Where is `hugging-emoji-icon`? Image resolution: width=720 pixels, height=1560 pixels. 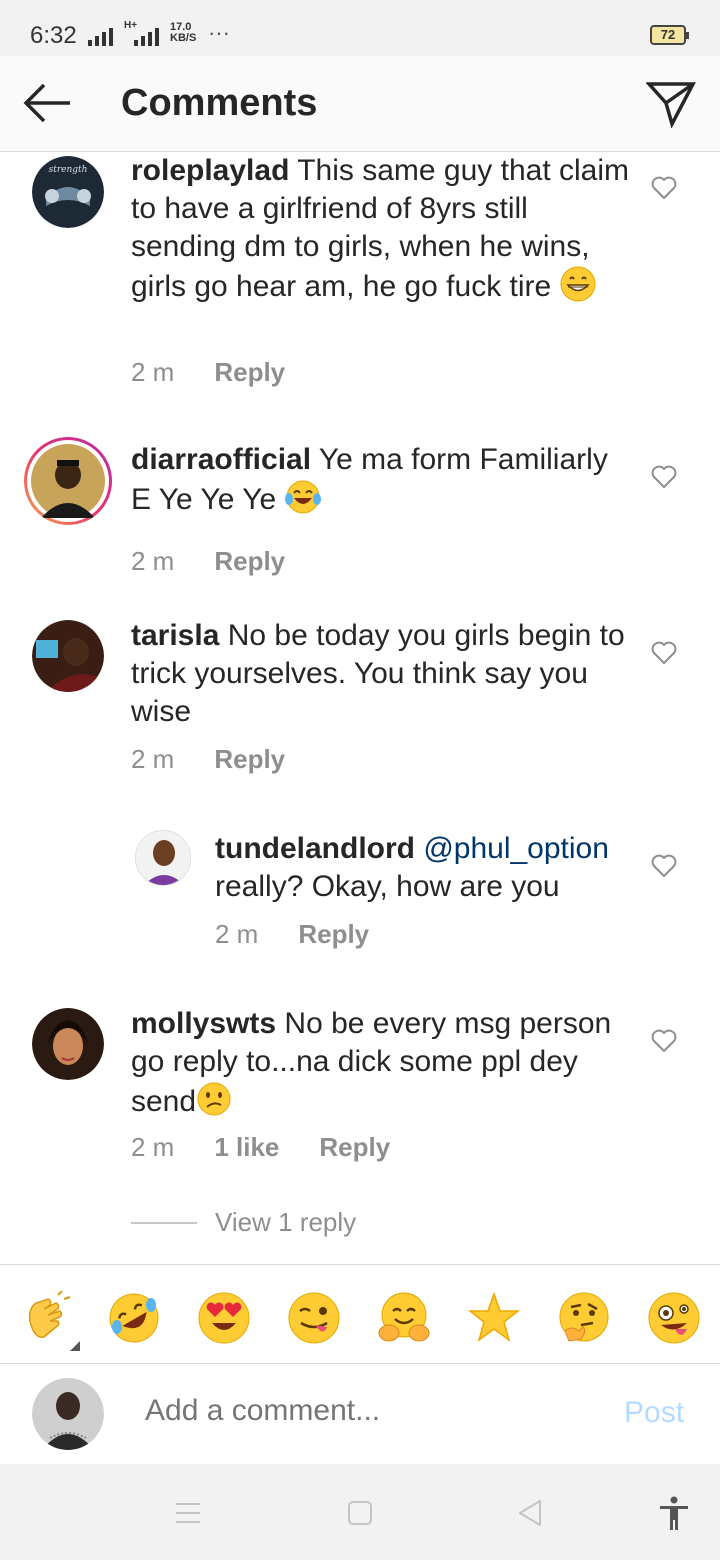 hugging-emoji-icon is located at coordinates (404, 1318).